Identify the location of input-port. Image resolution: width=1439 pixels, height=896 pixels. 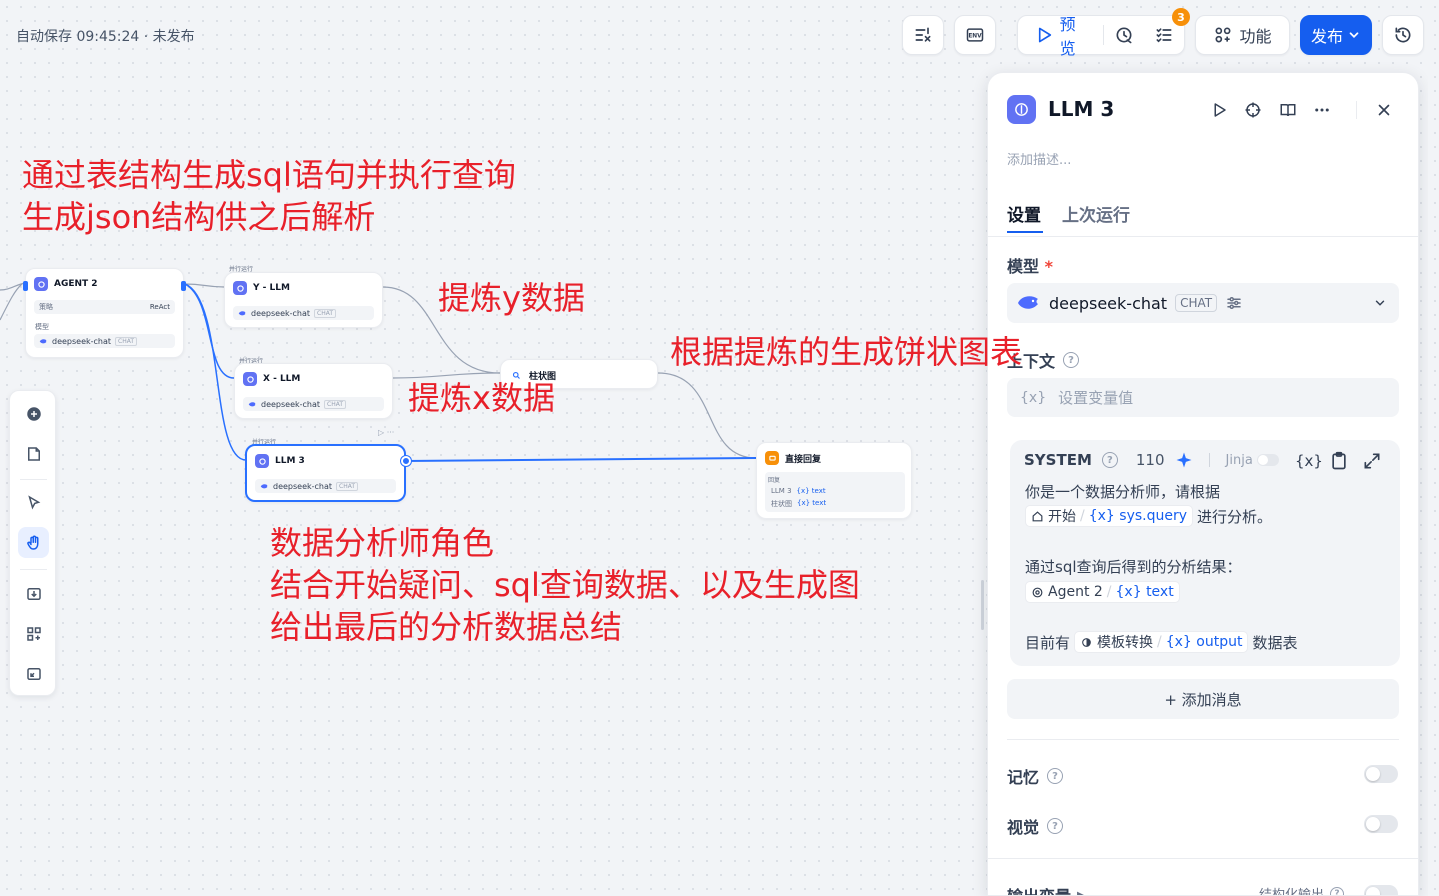
(25, 286).